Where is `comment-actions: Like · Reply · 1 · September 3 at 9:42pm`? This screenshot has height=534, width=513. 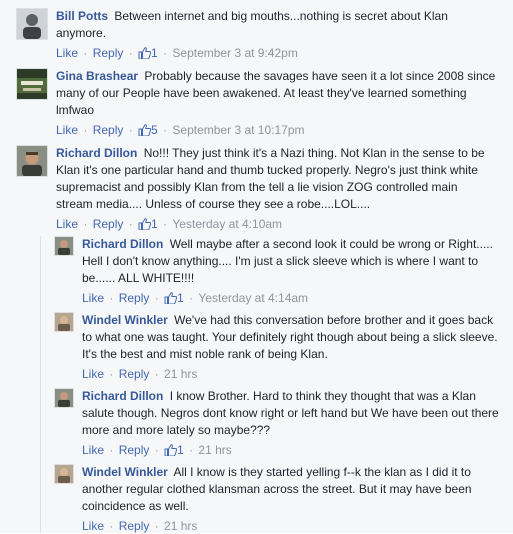 comment-actions: Like · Reply · 1 · September 3 at 9:42pm is located at coordinates (276, 54).